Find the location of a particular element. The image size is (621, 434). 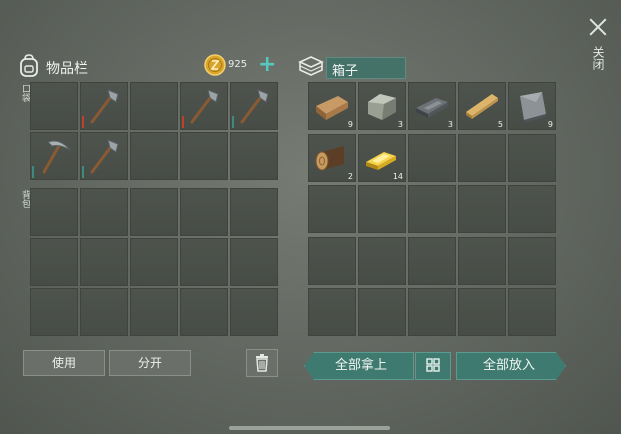

add-coins-button: + is located at coordinates (267, 64).